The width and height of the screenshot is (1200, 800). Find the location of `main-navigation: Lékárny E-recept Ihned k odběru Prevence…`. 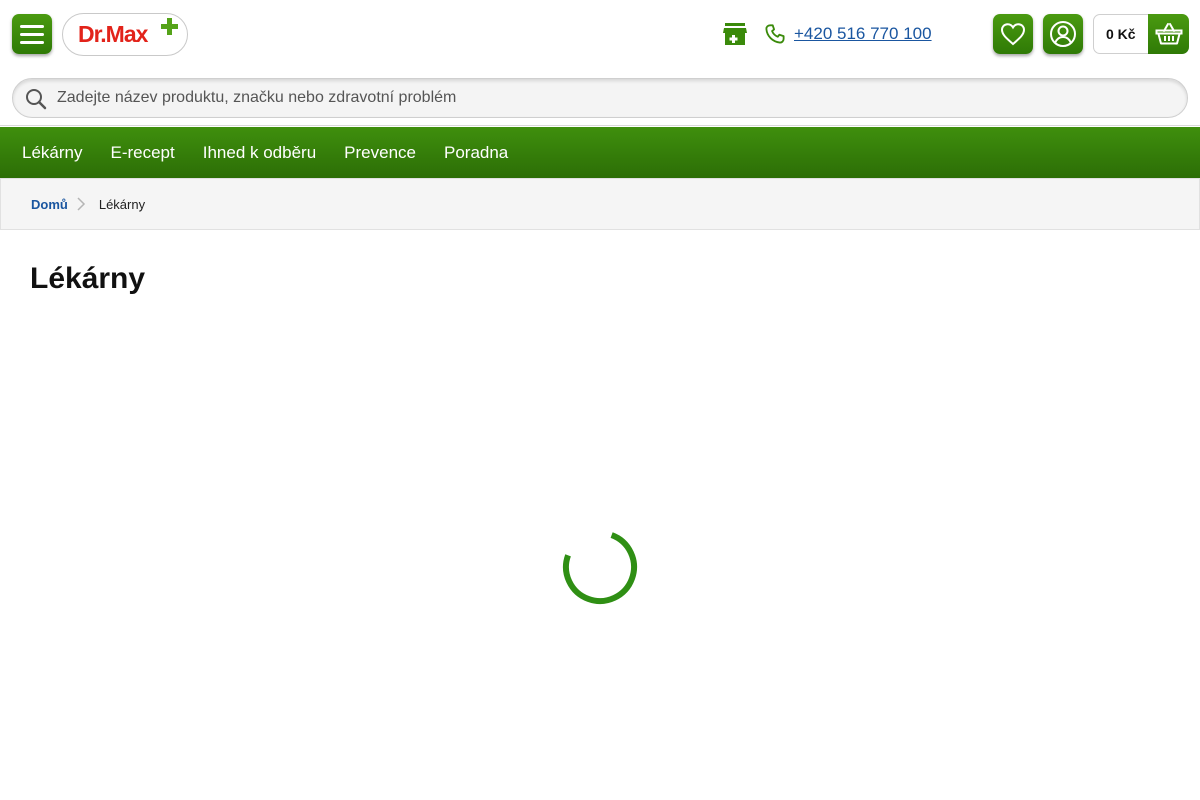

main-navigation: Lékárny E-recept Ihned k odběru Prevence… is located at coordinates (600, 152).